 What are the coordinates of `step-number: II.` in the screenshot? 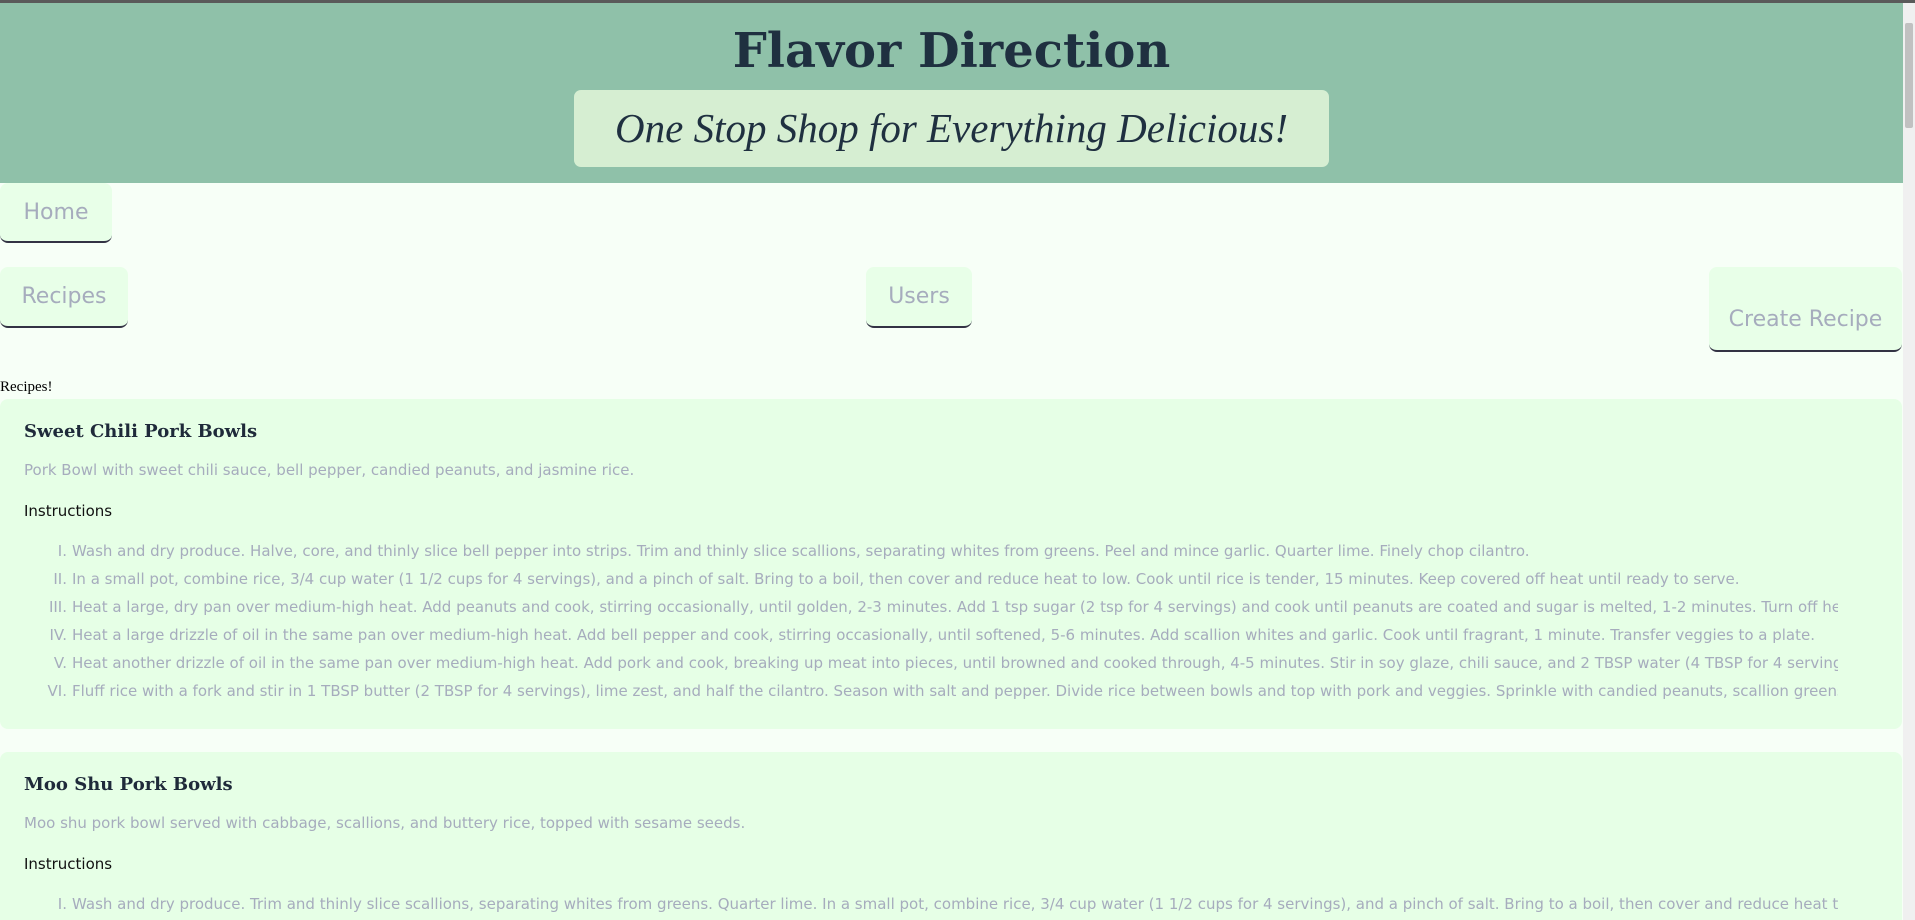 It's located at (60, 579).